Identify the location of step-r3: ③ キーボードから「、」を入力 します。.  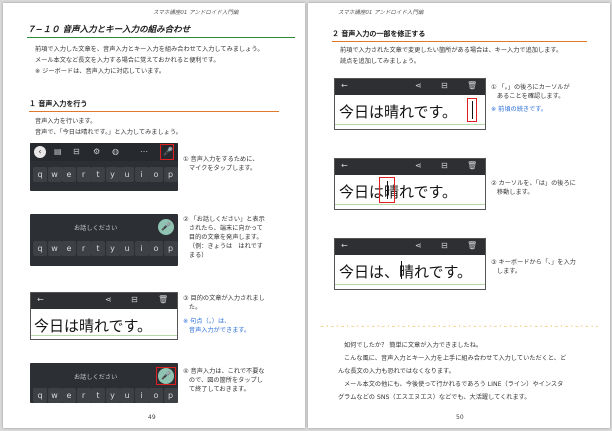
(533, 267).